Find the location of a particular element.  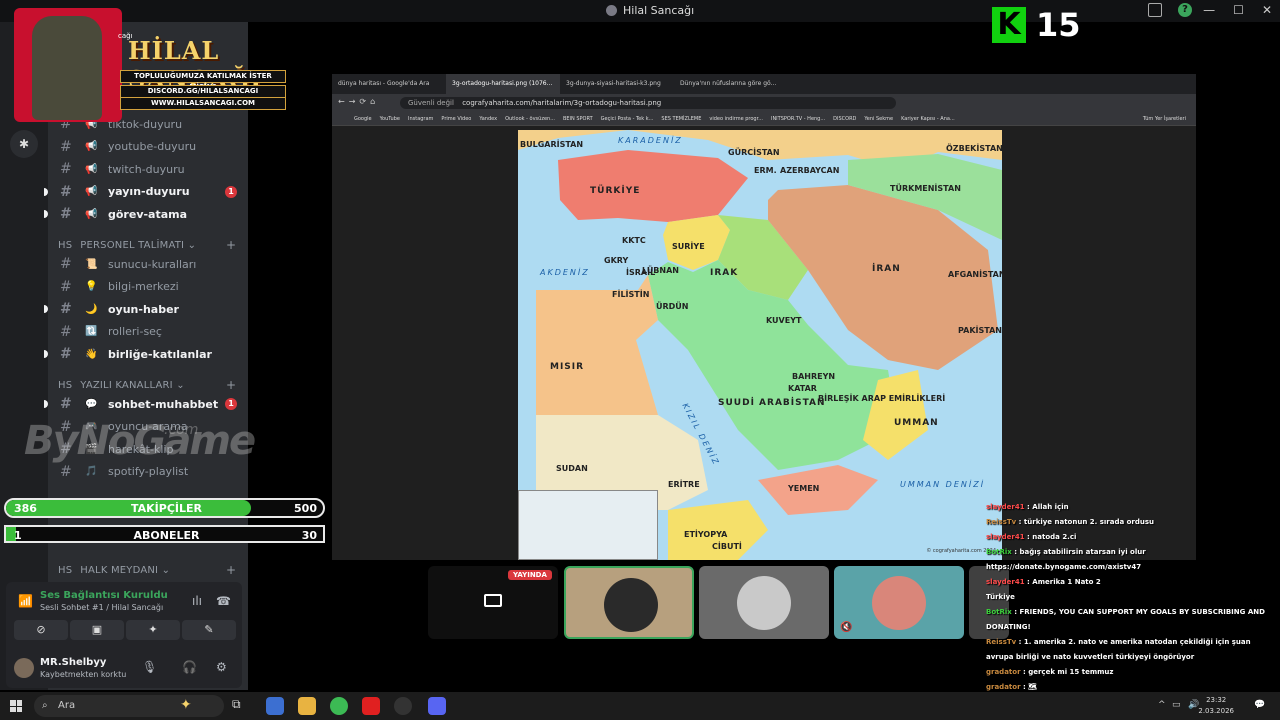

close-button: ✕ is located at coordinates (1267, 10).